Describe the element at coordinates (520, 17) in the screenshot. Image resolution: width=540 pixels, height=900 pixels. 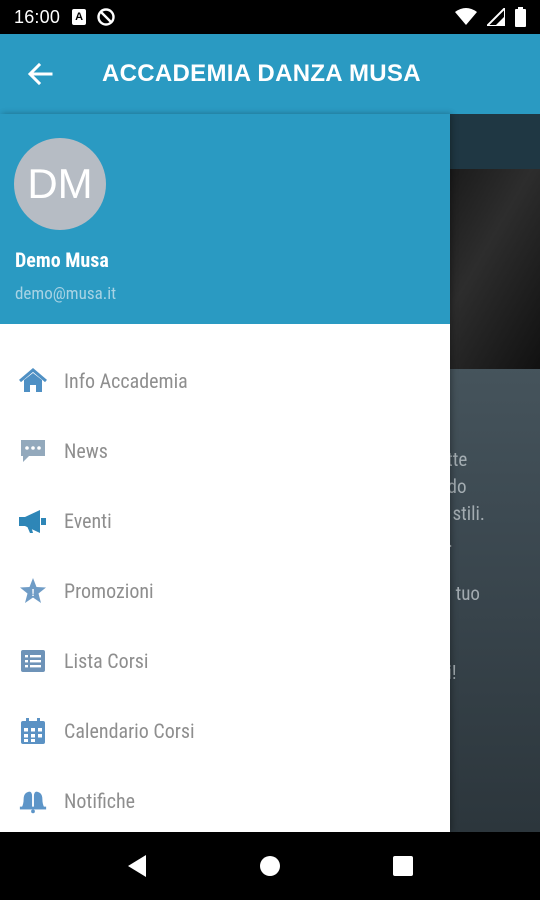
I see `battery-icon` at that location.